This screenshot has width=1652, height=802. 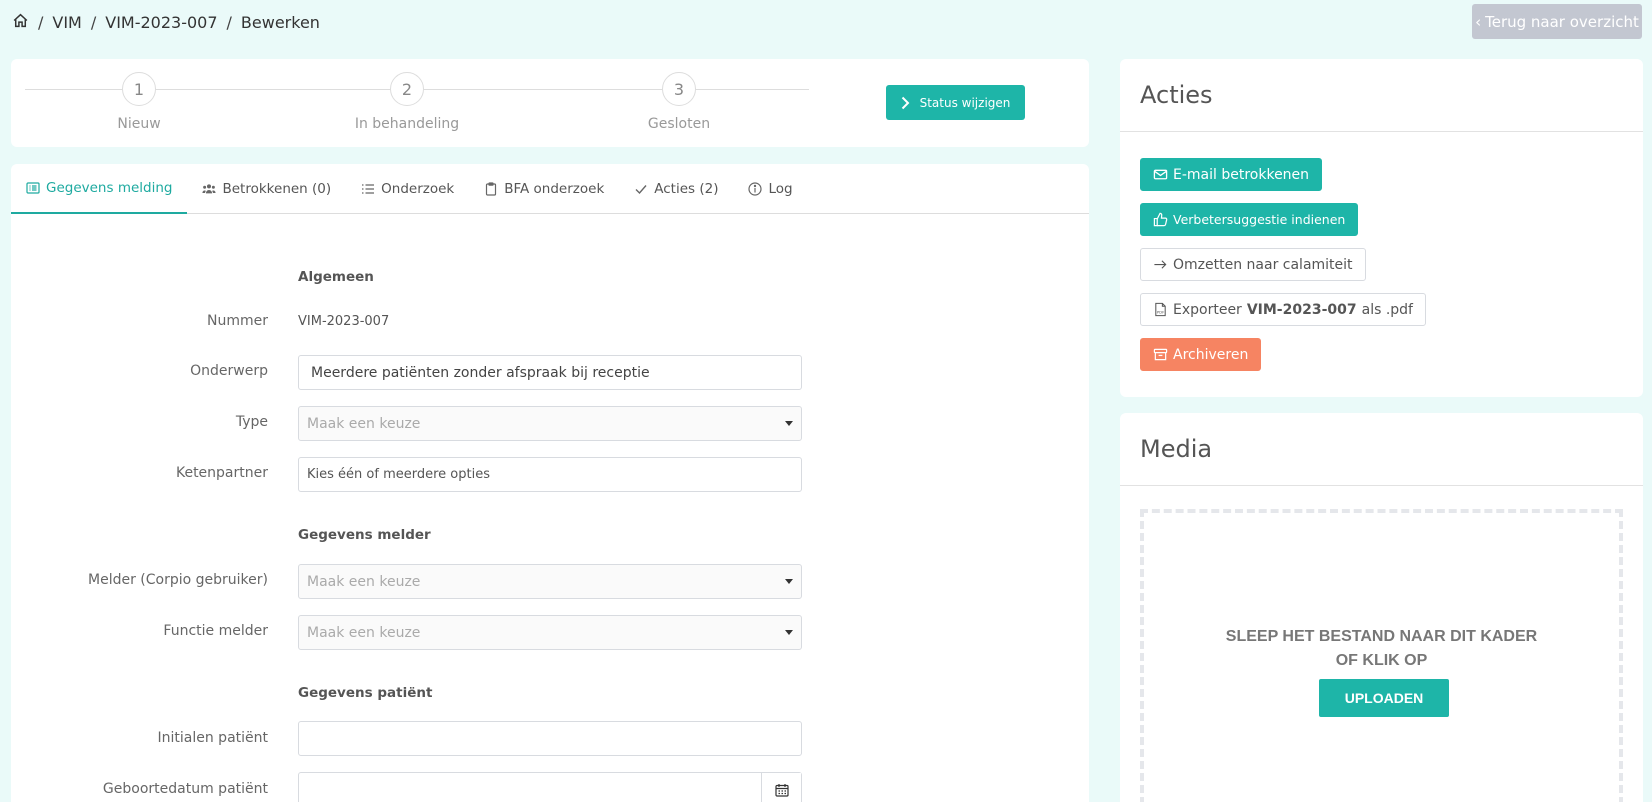 I want to click on tab-acties: Acties (2), so click(x=676, y=189).